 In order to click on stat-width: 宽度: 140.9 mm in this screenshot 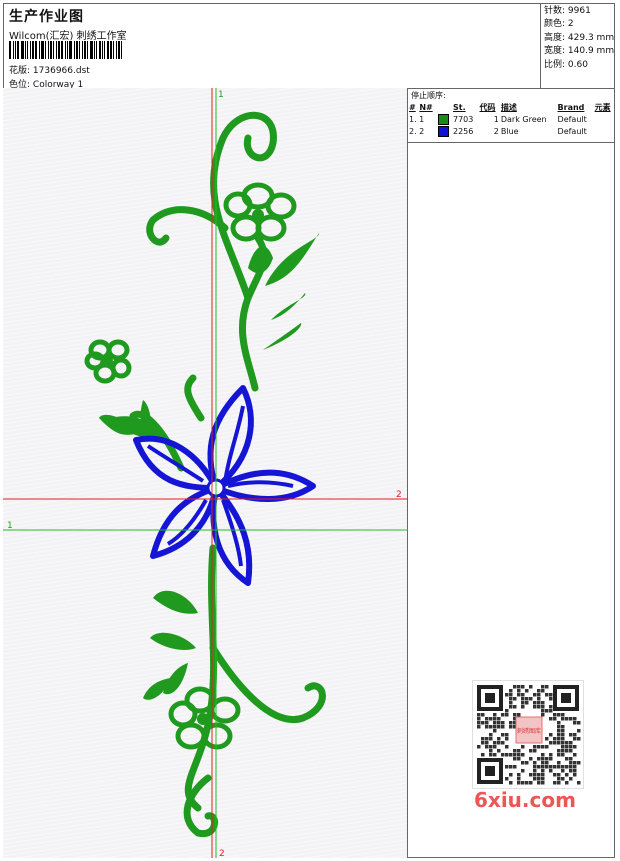, I will do `click(579, 51)`.